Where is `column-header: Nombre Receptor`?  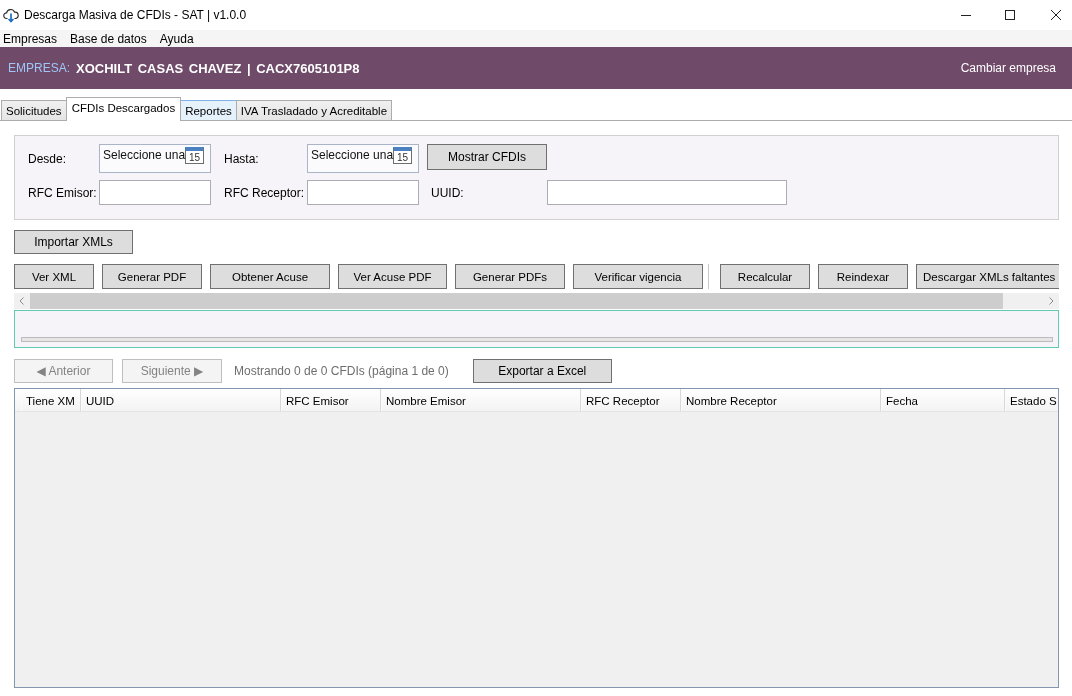
column-header: Nombre Receptor is located at coordinates (781, 400).